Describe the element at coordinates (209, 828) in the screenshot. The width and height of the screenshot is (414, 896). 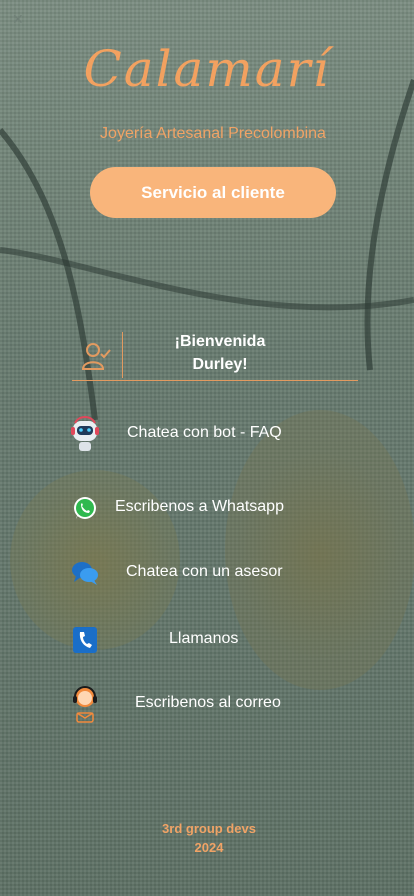
I see `footer-team: 3rd group devs` at that location.